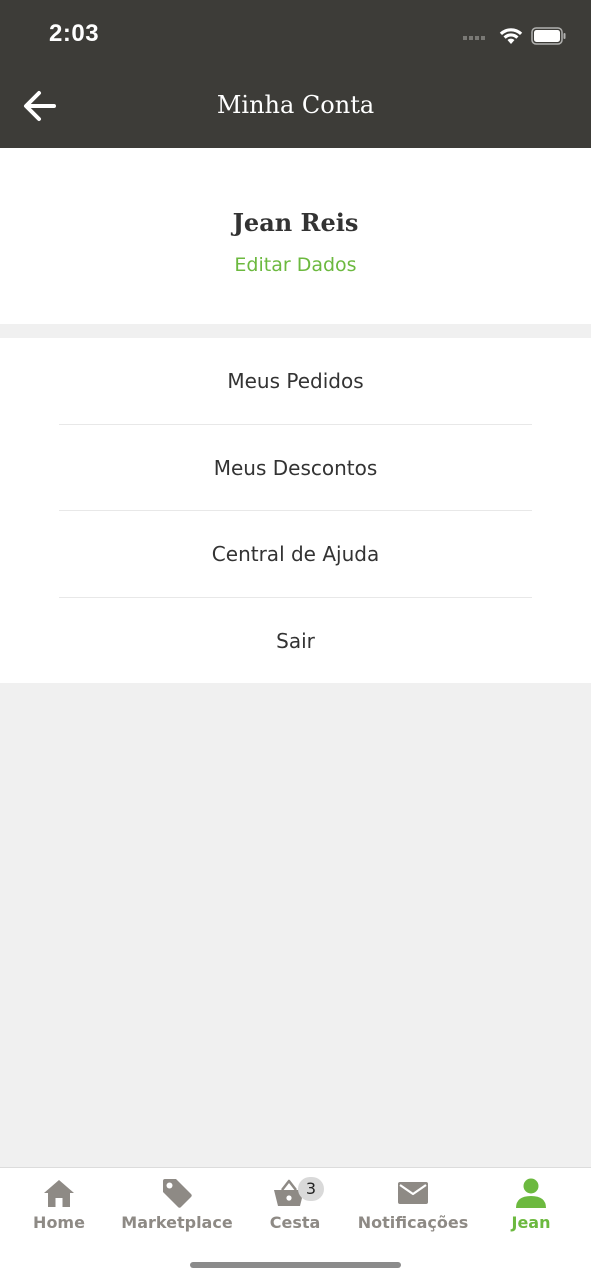 Image resolution: width=591 pixels, height=1280 pixels. I want to click on tab-label: Jean, so click(531, 1222).